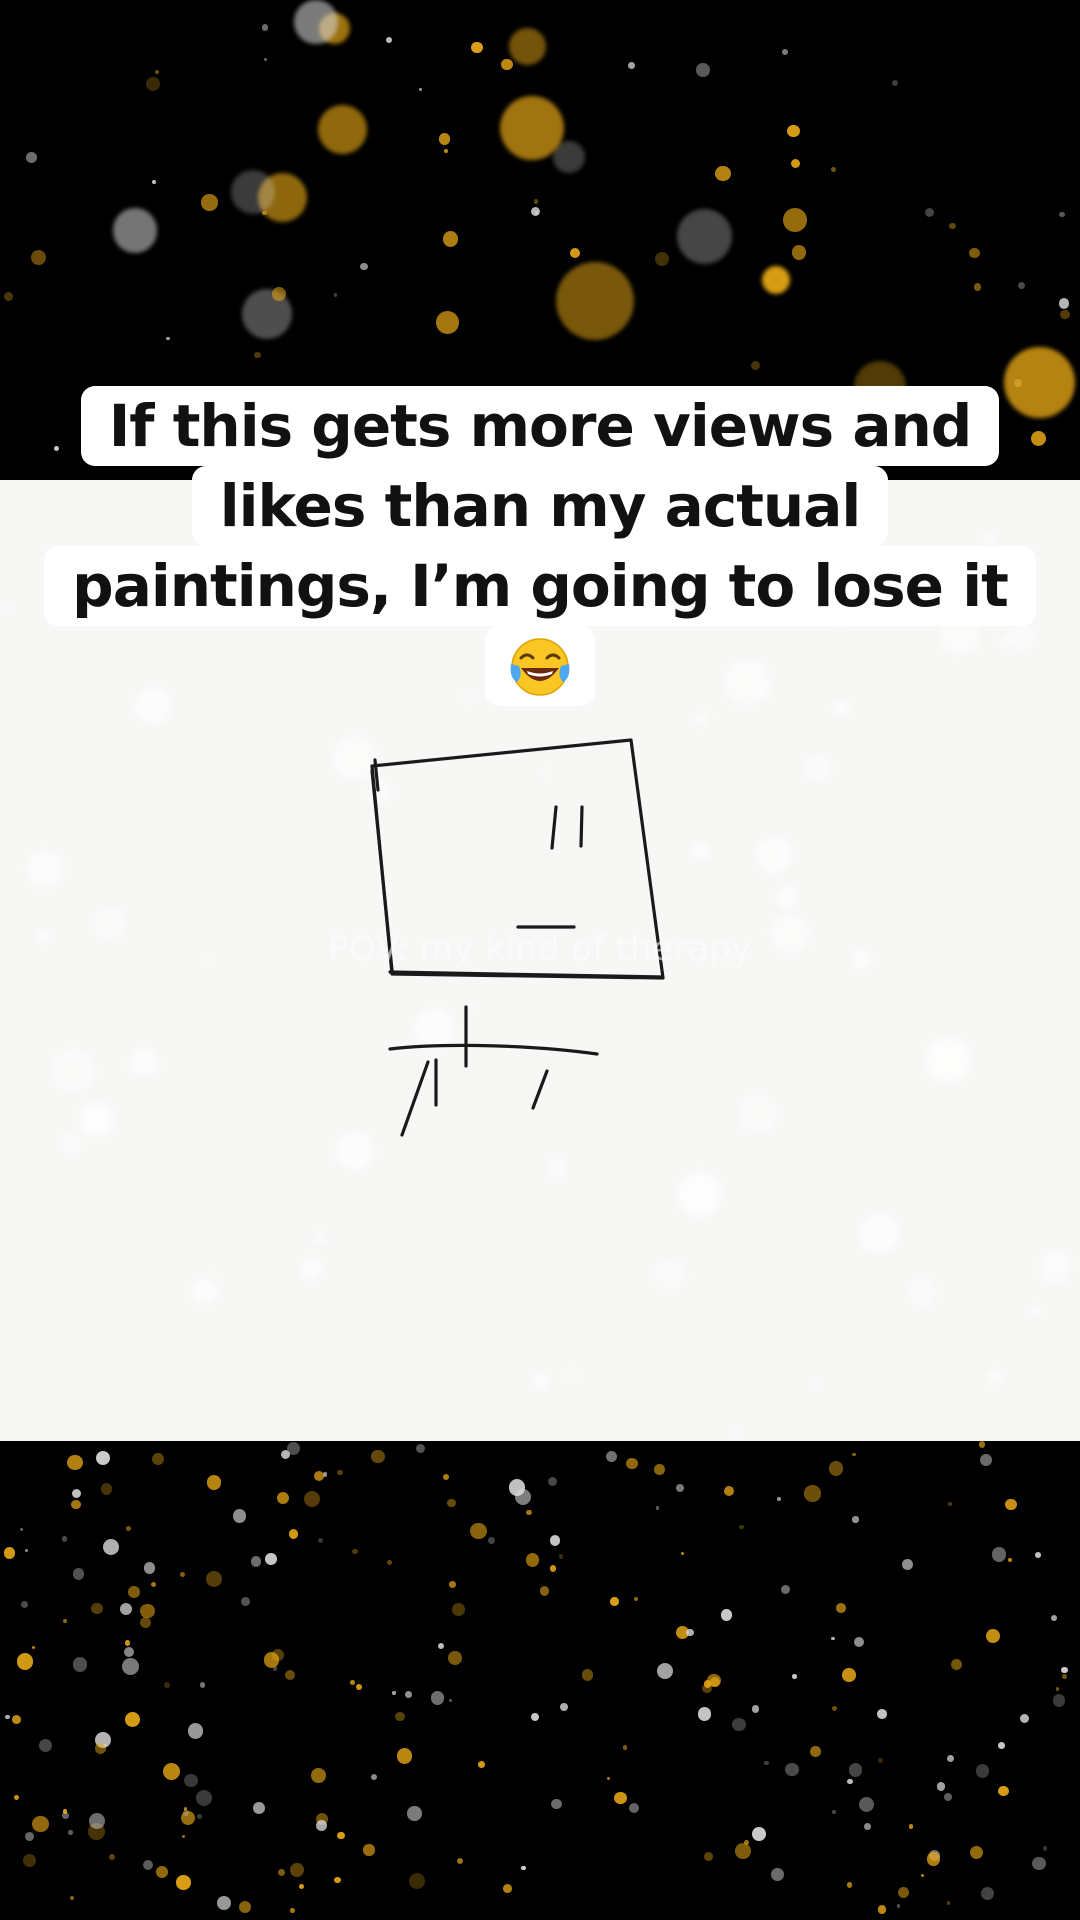 Image resolution: width=1080 pixels, height=1920 pixels. What do you see at coordinates (540, 506) in the screenshot?
I see `caption-line-2: likes than my actual` at bounding box center [540, 506].